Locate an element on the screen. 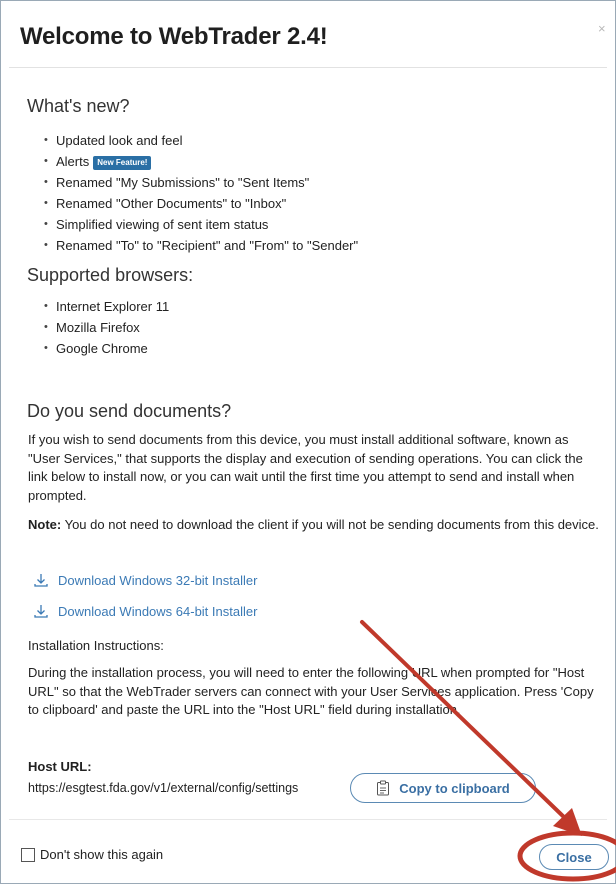 The height and width of the screenshot is (884, 616). list-item: Mozilla Firefox is located at coordinates (106, 327).